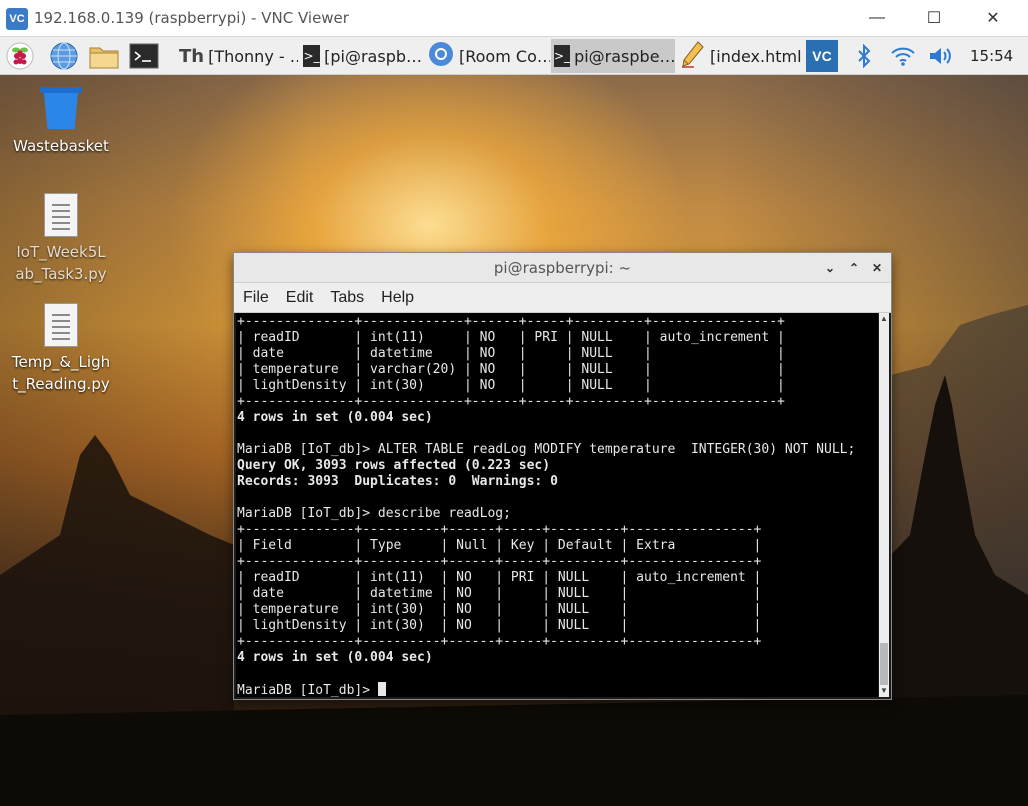  Describe the element at coordinates (884, 505) in the screenshot. I see `terminal-scrollbar: ▲ ▼` at that location.